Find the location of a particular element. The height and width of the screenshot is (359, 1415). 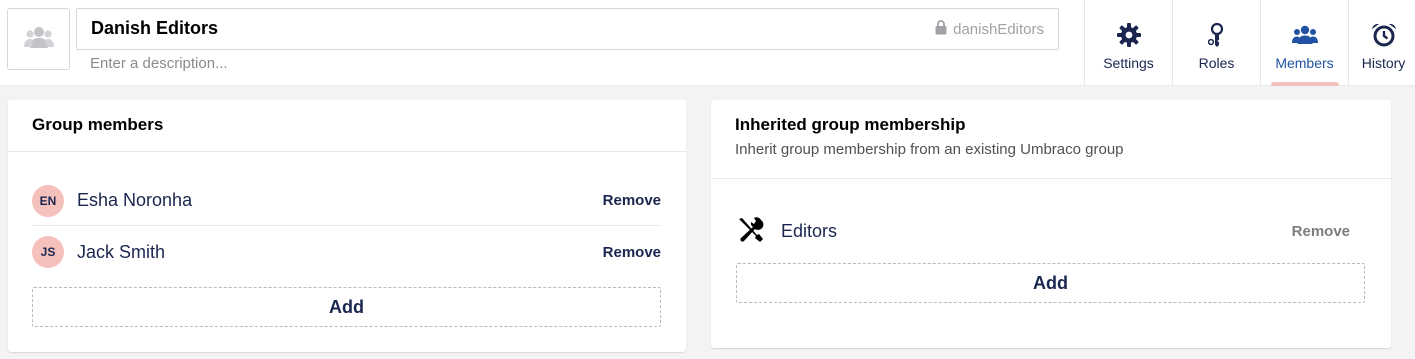

list-item: EN Esha Noronha Remove is located at coordinates (346, 201).